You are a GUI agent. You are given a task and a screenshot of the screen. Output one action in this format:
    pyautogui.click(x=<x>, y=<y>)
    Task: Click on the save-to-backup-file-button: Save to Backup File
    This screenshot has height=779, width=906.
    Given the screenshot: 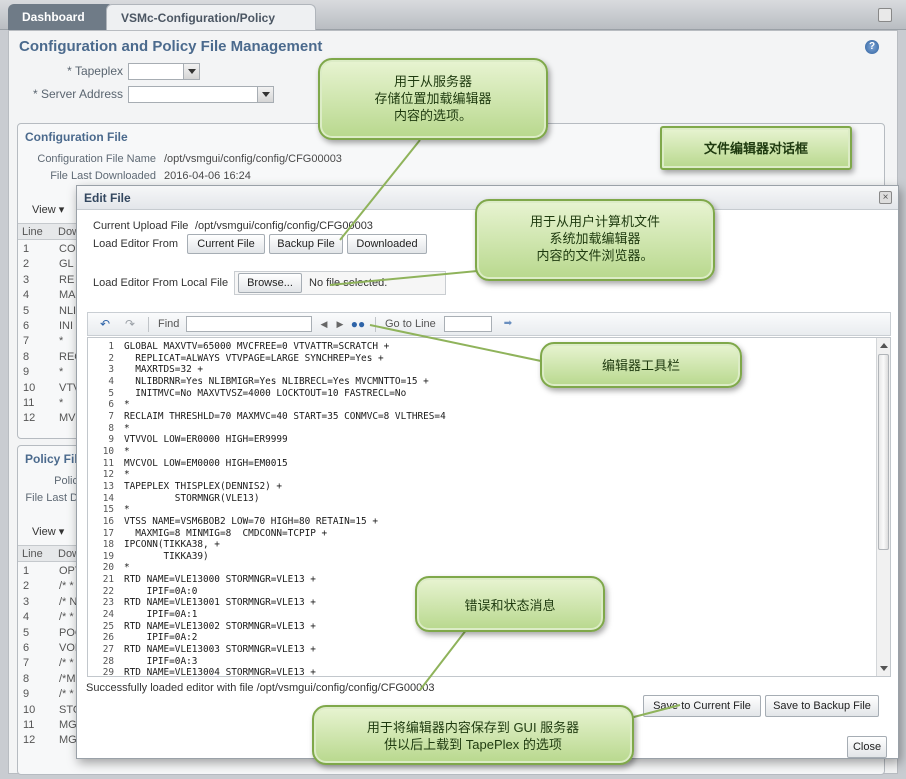 What is the action you would take?
    pyautogui.click(x=822, y=706)
    